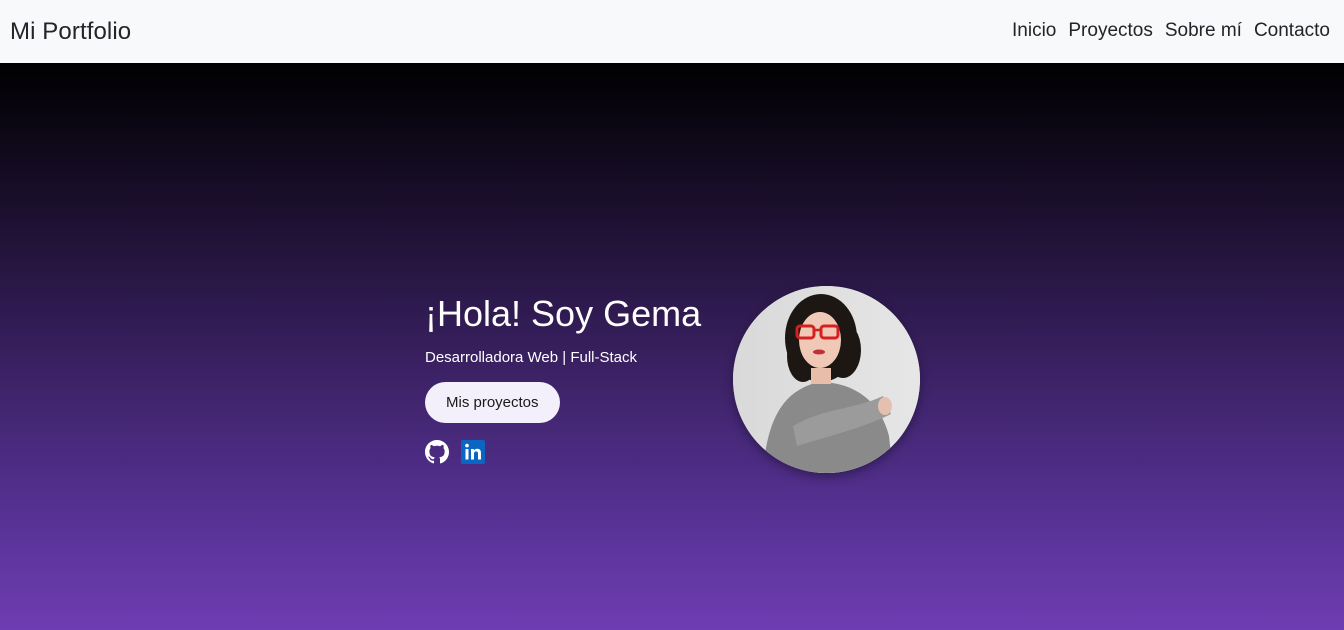  What do you see at coordinates (1034, 31) in the screenshot?
I see `nav-link-inicio: Inicio` at bounding box center [1034, 31].